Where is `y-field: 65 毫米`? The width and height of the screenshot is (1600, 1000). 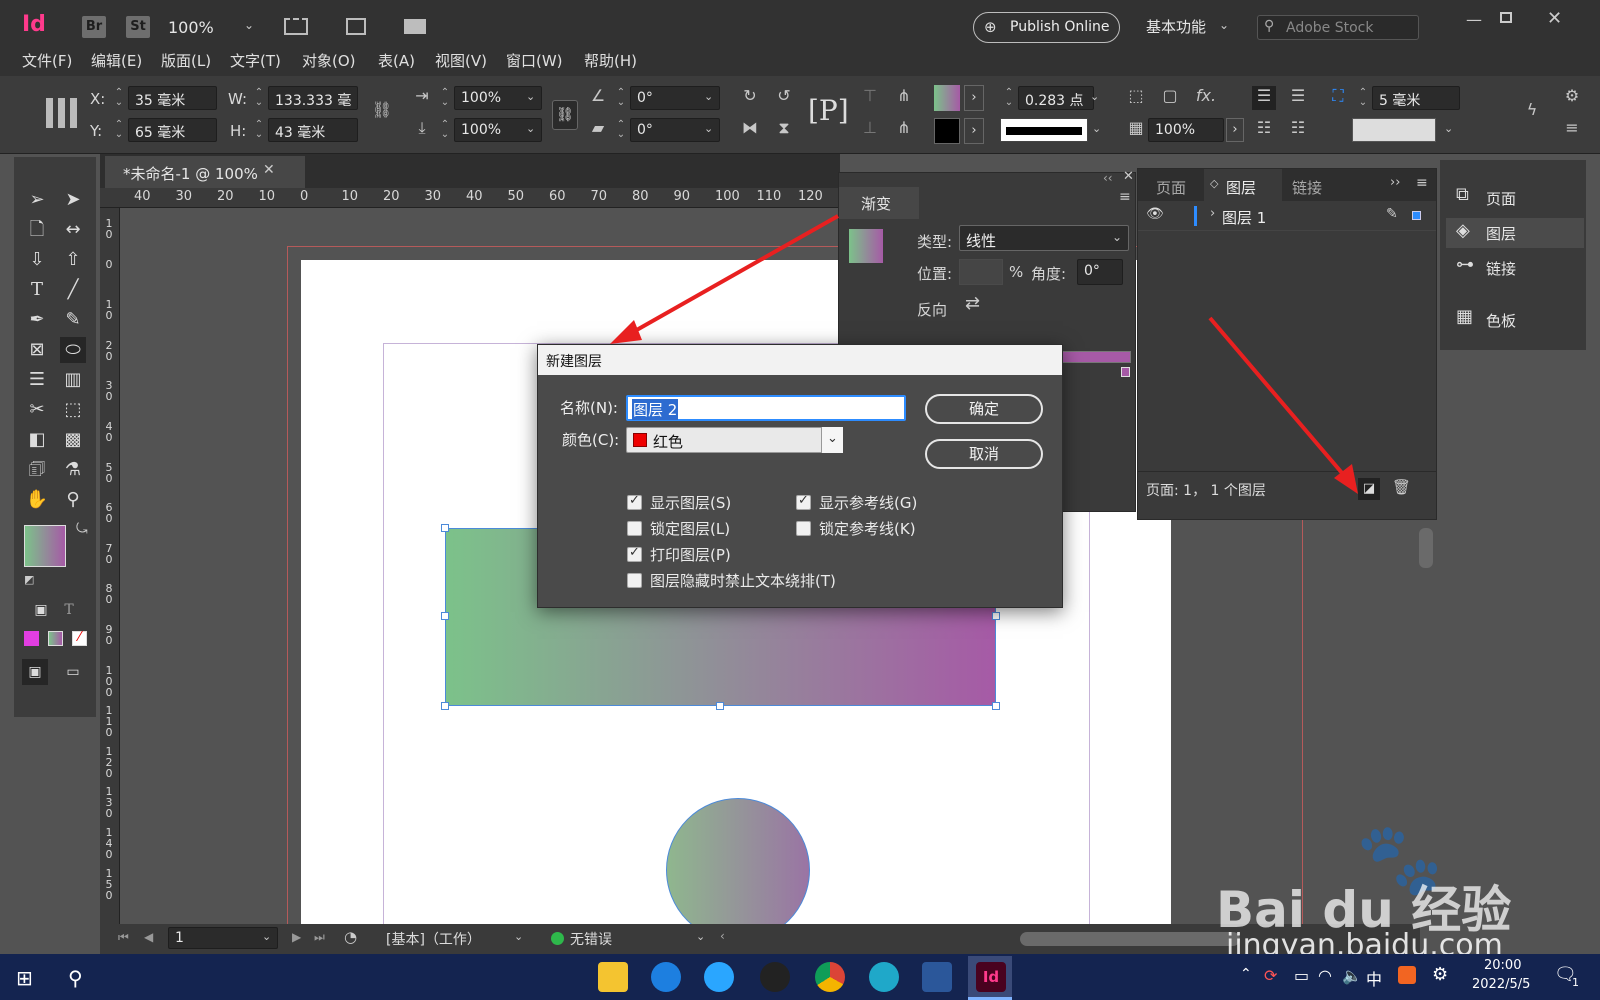 y-field: 65 毫米 is located at coordinates (172, 130).